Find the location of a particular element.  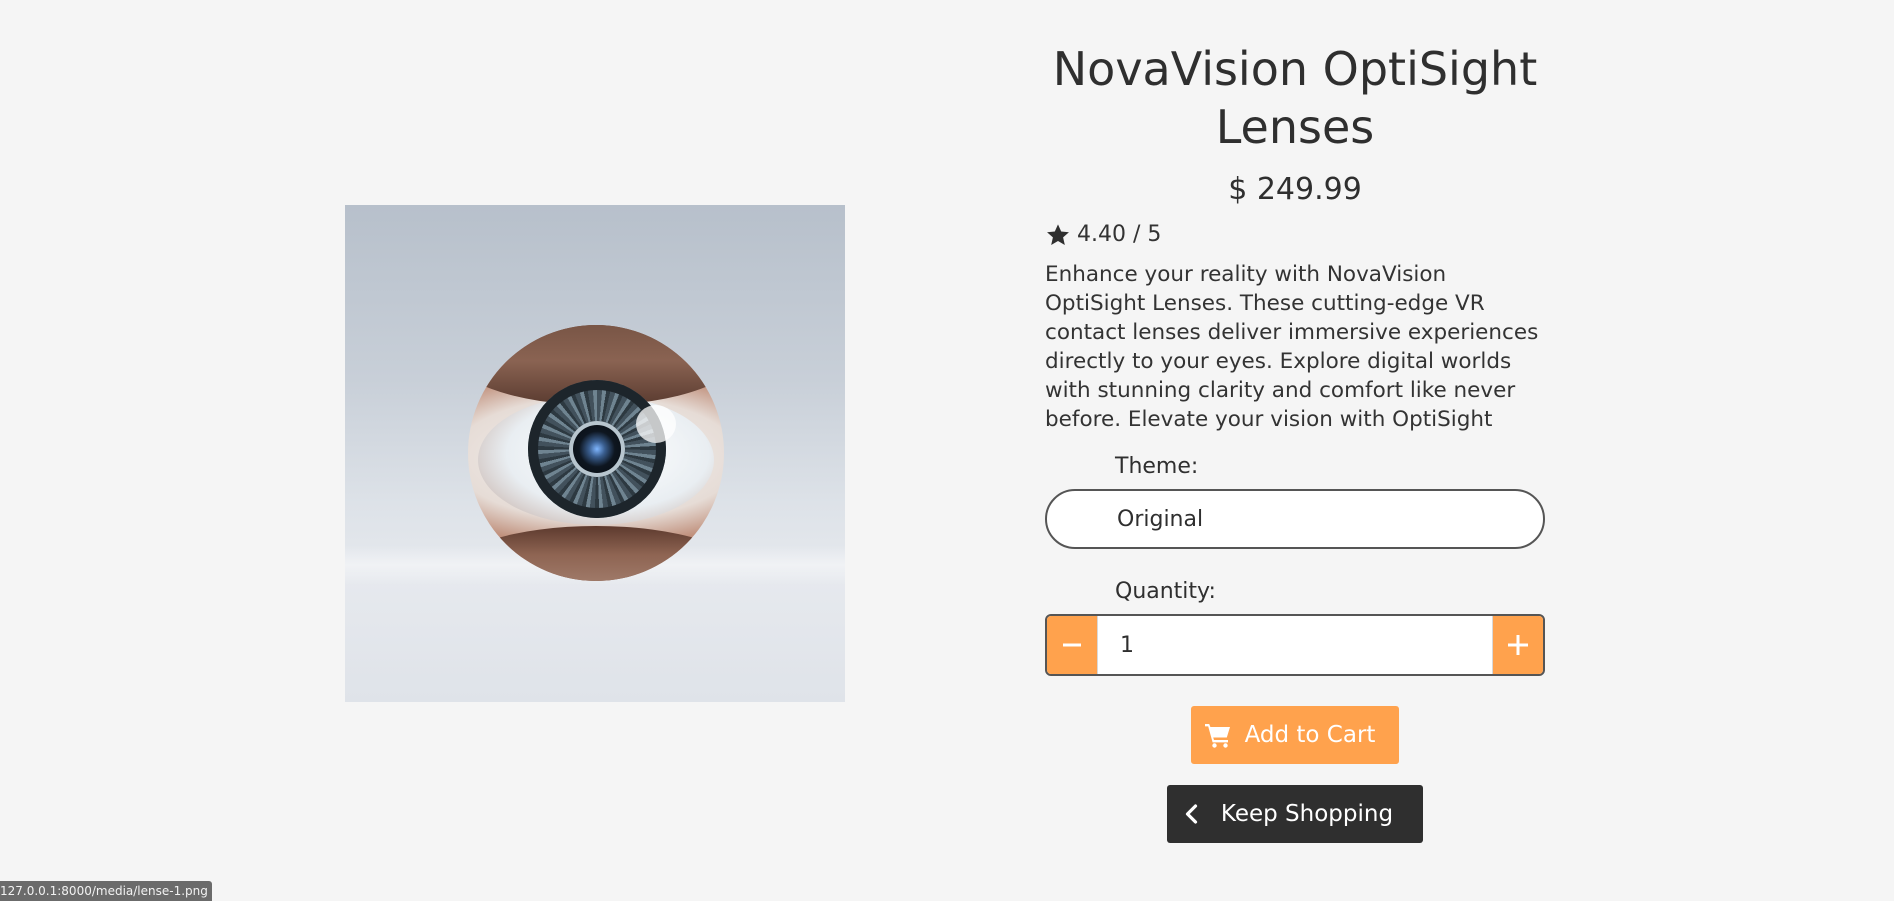

theme-selected-value: Original is located at coordinates (1160, 519).